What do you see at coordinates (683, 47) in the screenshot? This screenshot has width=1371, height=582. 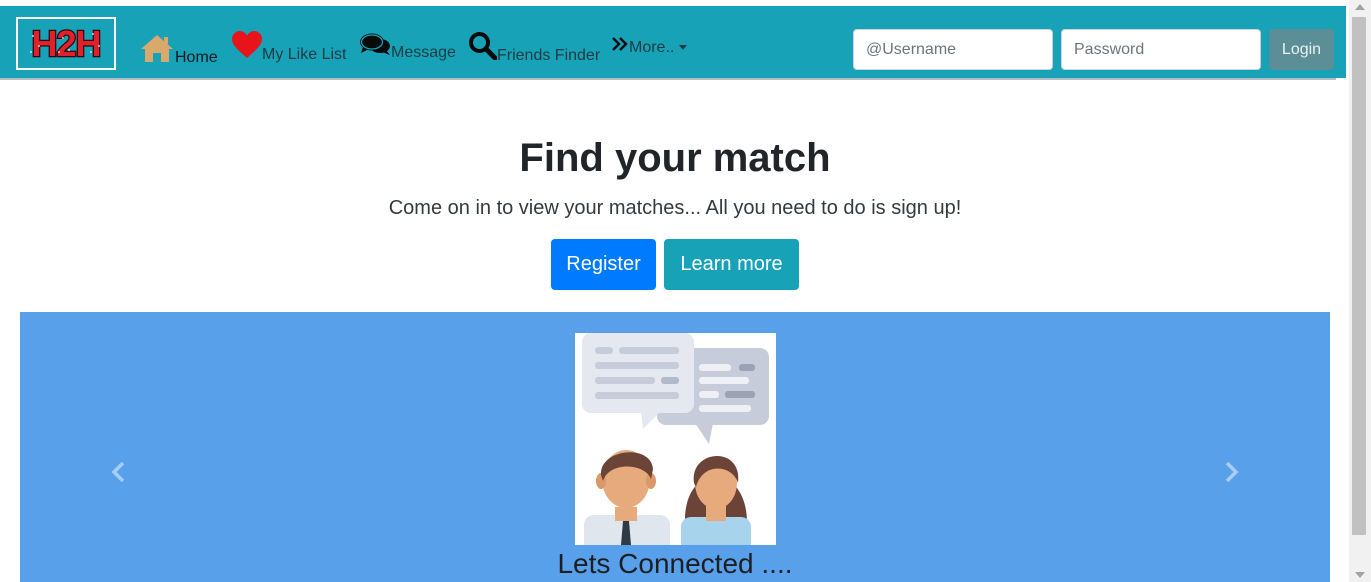 I see `caret-down-icon` at bounding box center [683, 47].